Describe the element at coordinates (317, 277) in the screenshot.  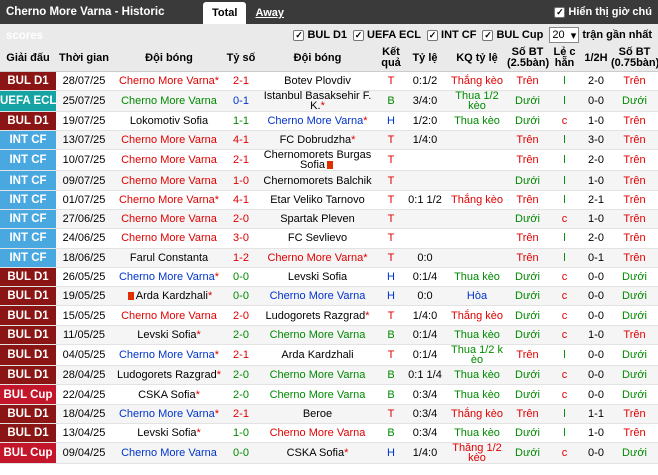
I see `away-team-cell: Levski Sofia` at that location.